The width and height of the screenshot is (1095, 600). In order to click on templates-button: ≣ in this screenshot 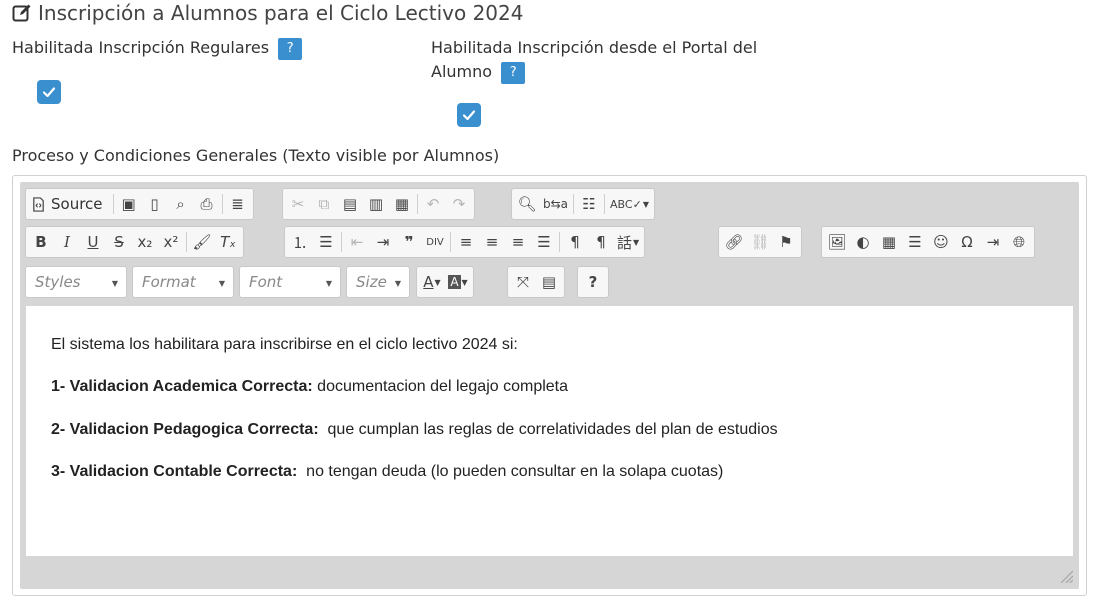, I will do `click(238, 204)`.